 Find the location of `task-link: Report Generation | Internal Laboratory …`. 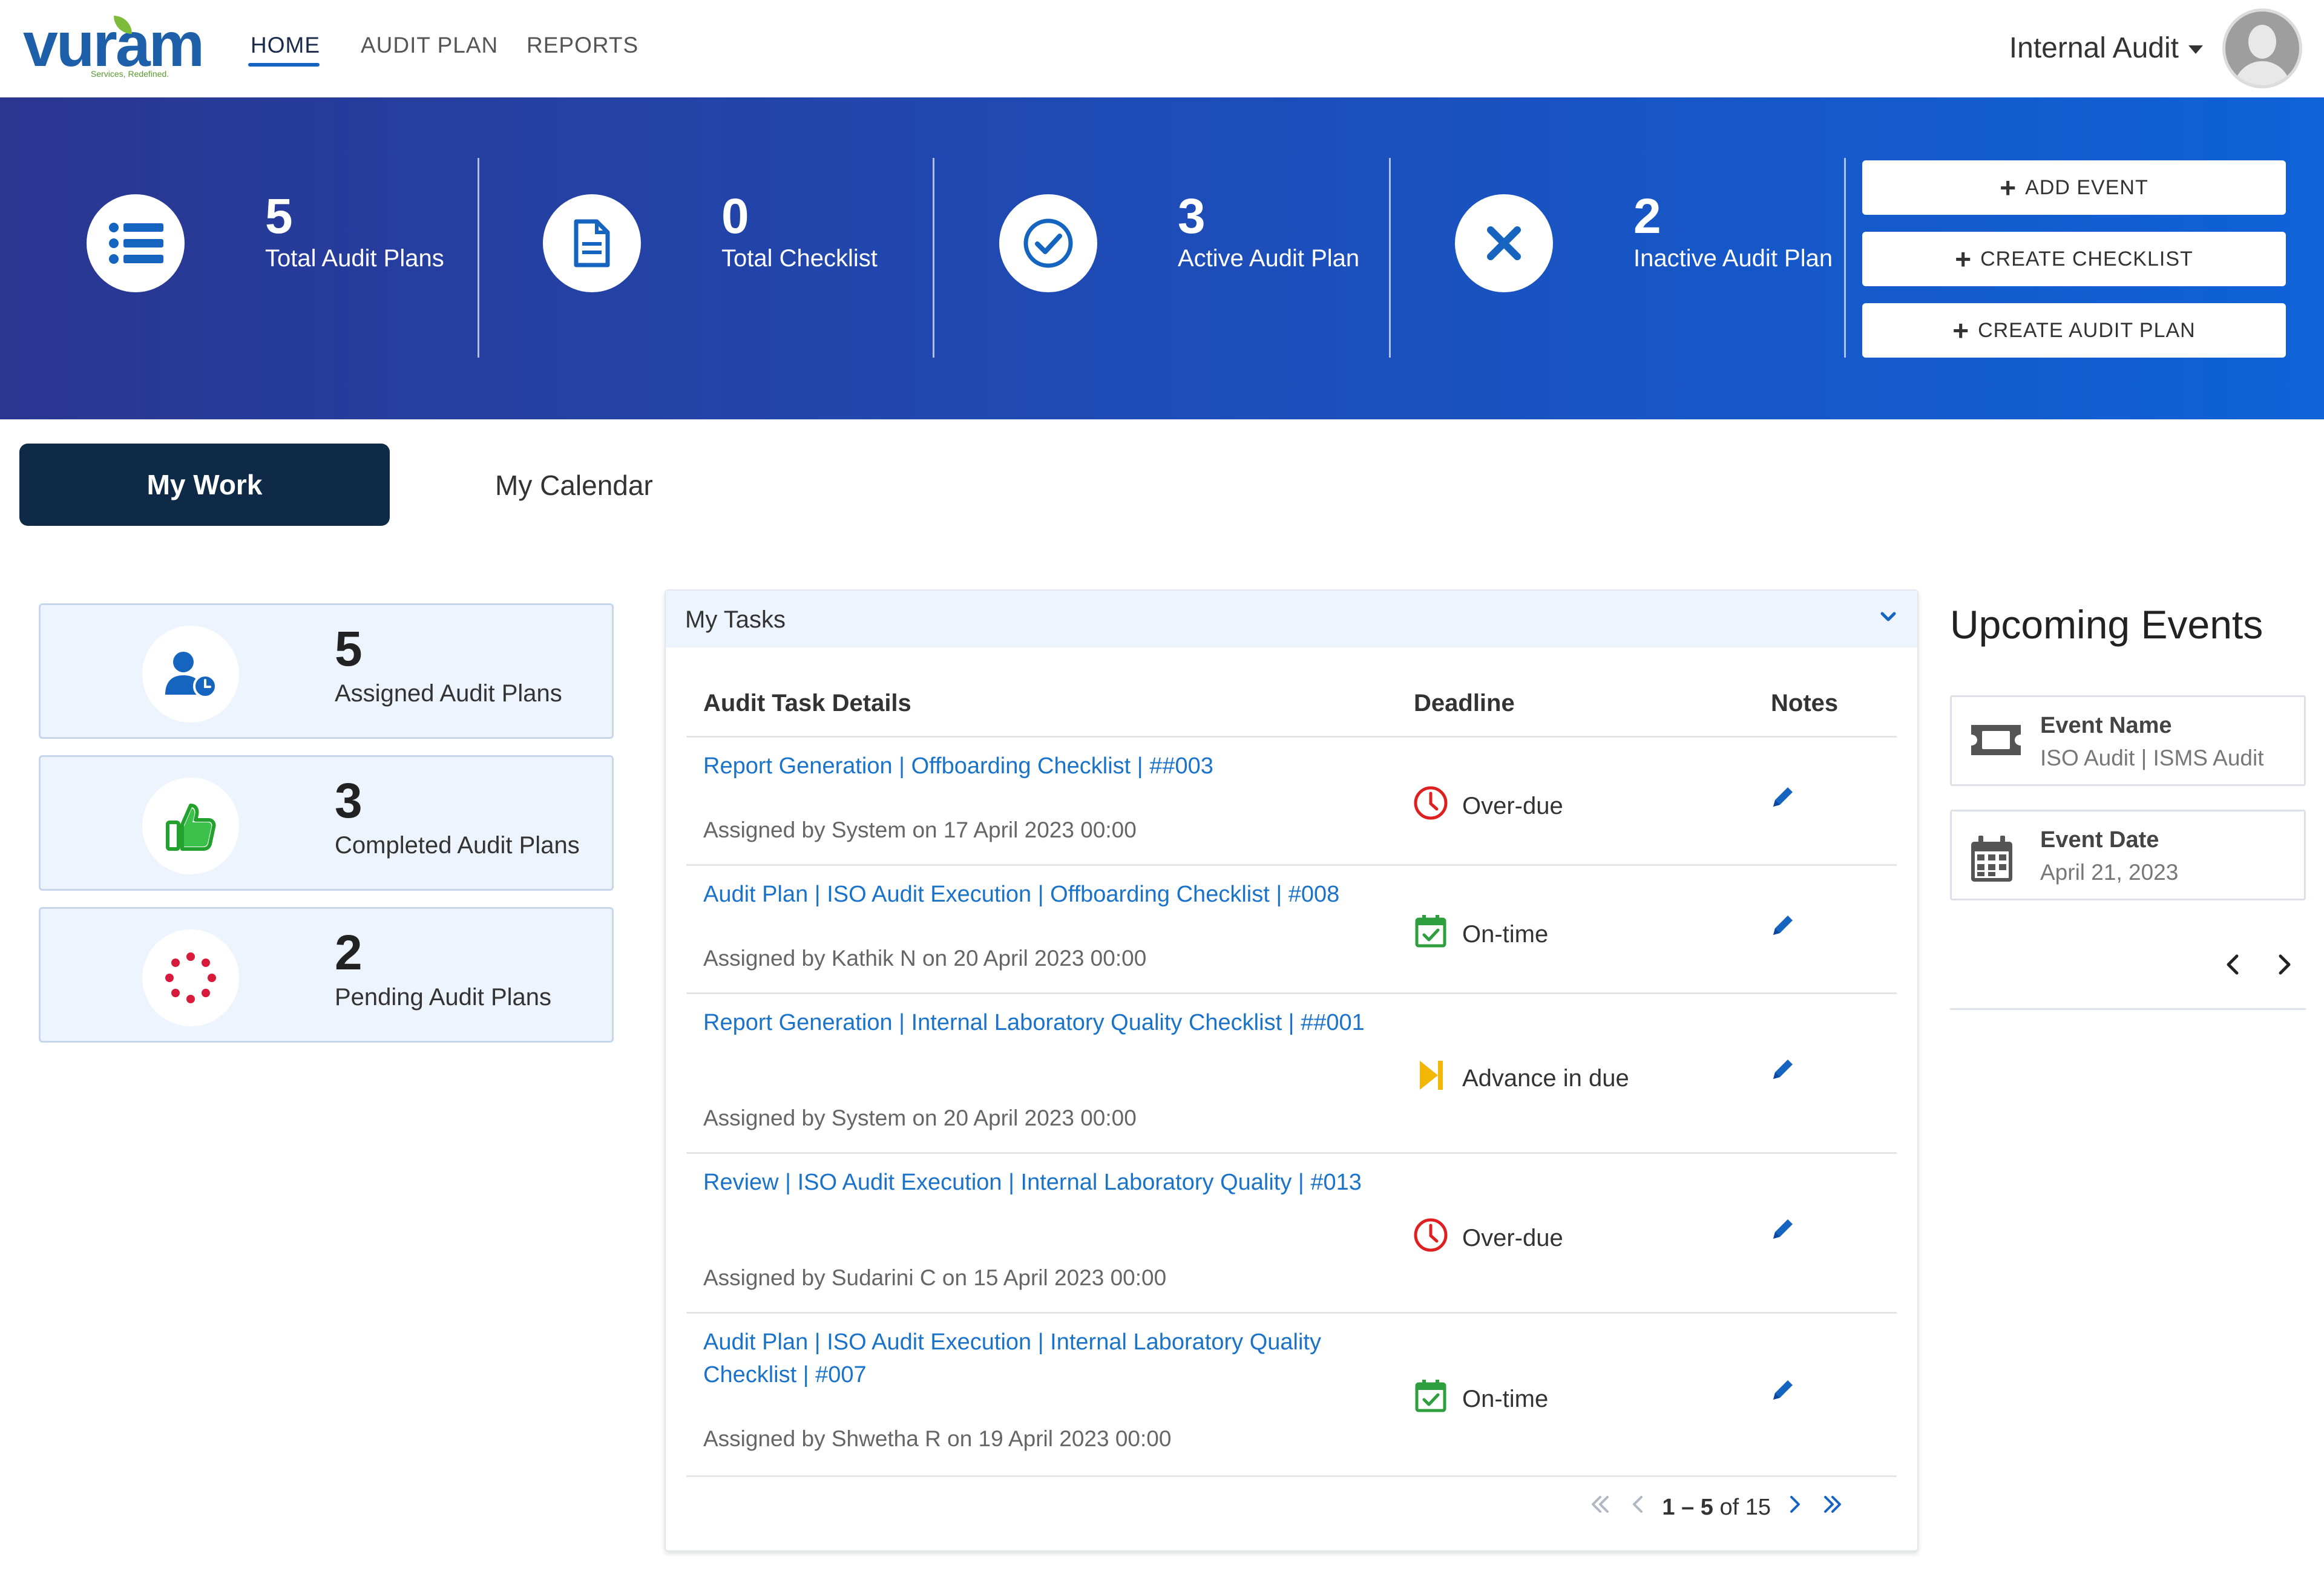

task-link: Report Generation | Internal Laboratory … is located at coordinates (1057, 1022).